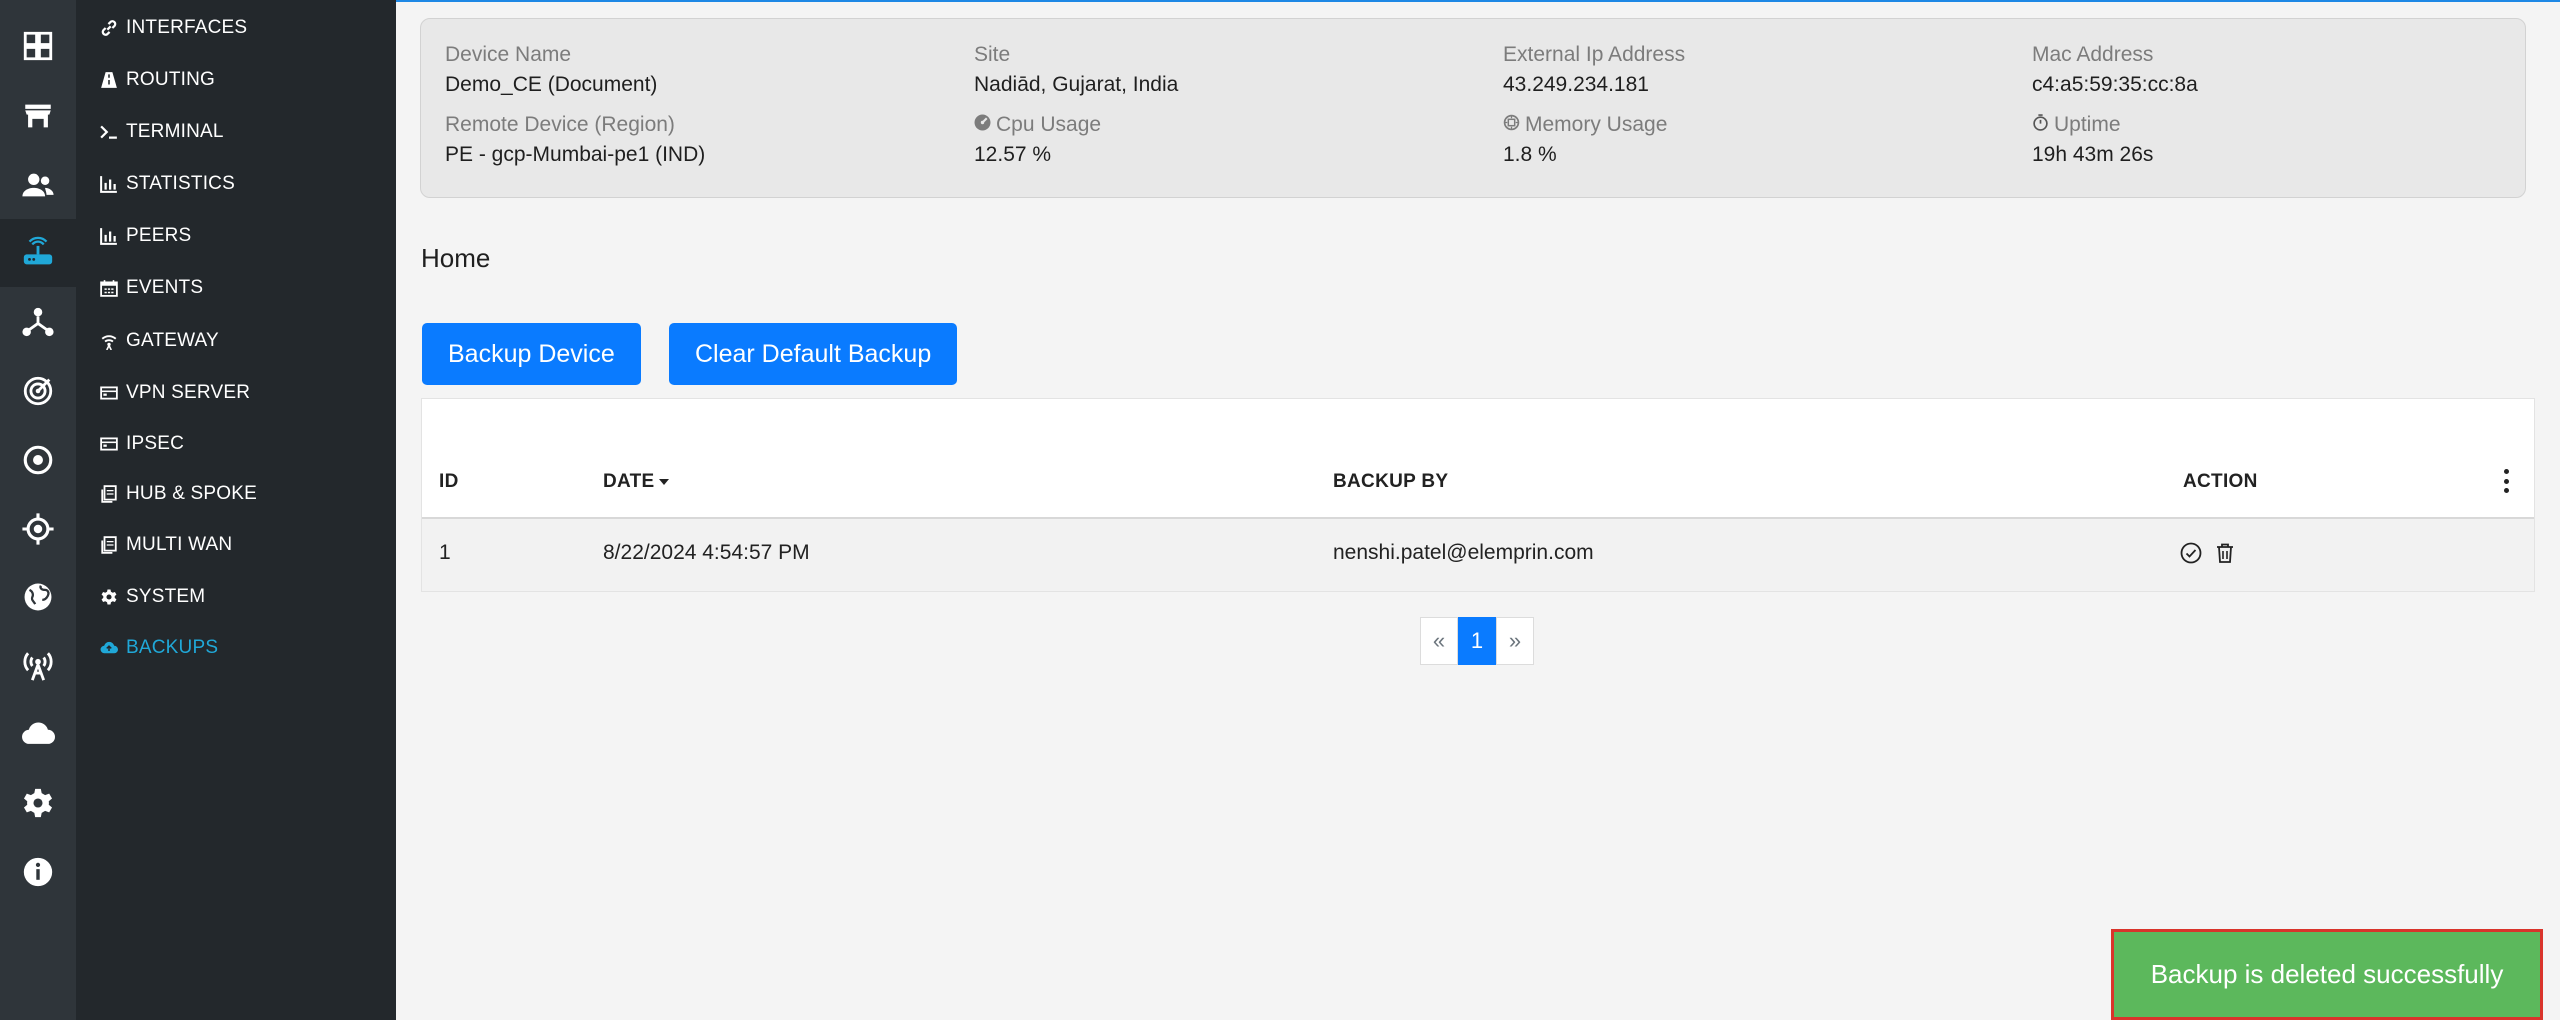  Describe the element at coordinates (456, 258) in the screenshot. I see `page-title: Home` at that location.